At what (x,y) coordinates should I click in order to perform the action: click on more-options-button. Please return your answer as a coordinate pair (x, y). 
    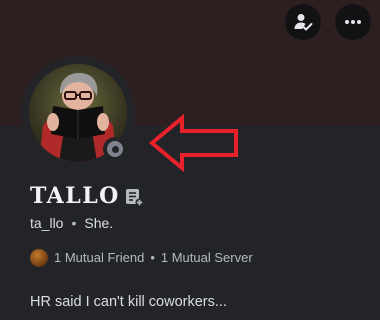
    Looking at the image, I should click on (353, 22).